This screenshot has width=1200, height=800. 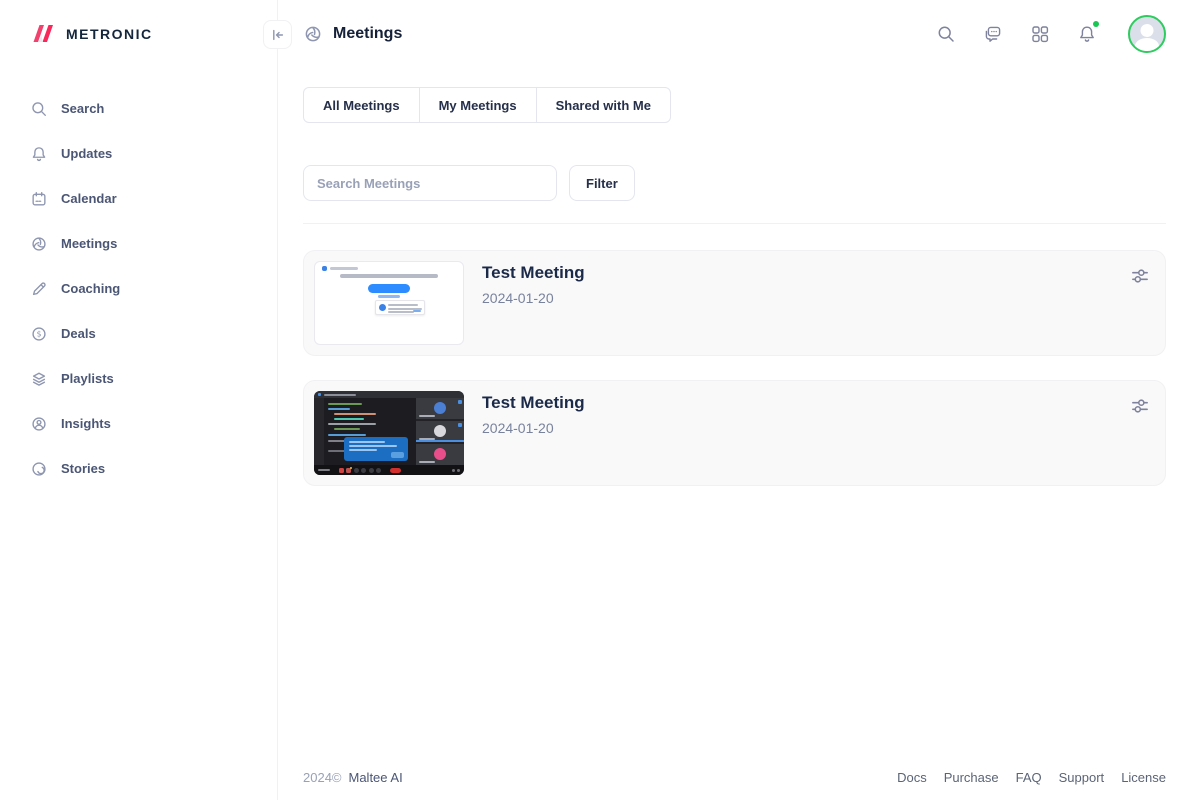 I want to click on thumb-dialog, so click(x=400, y=307).